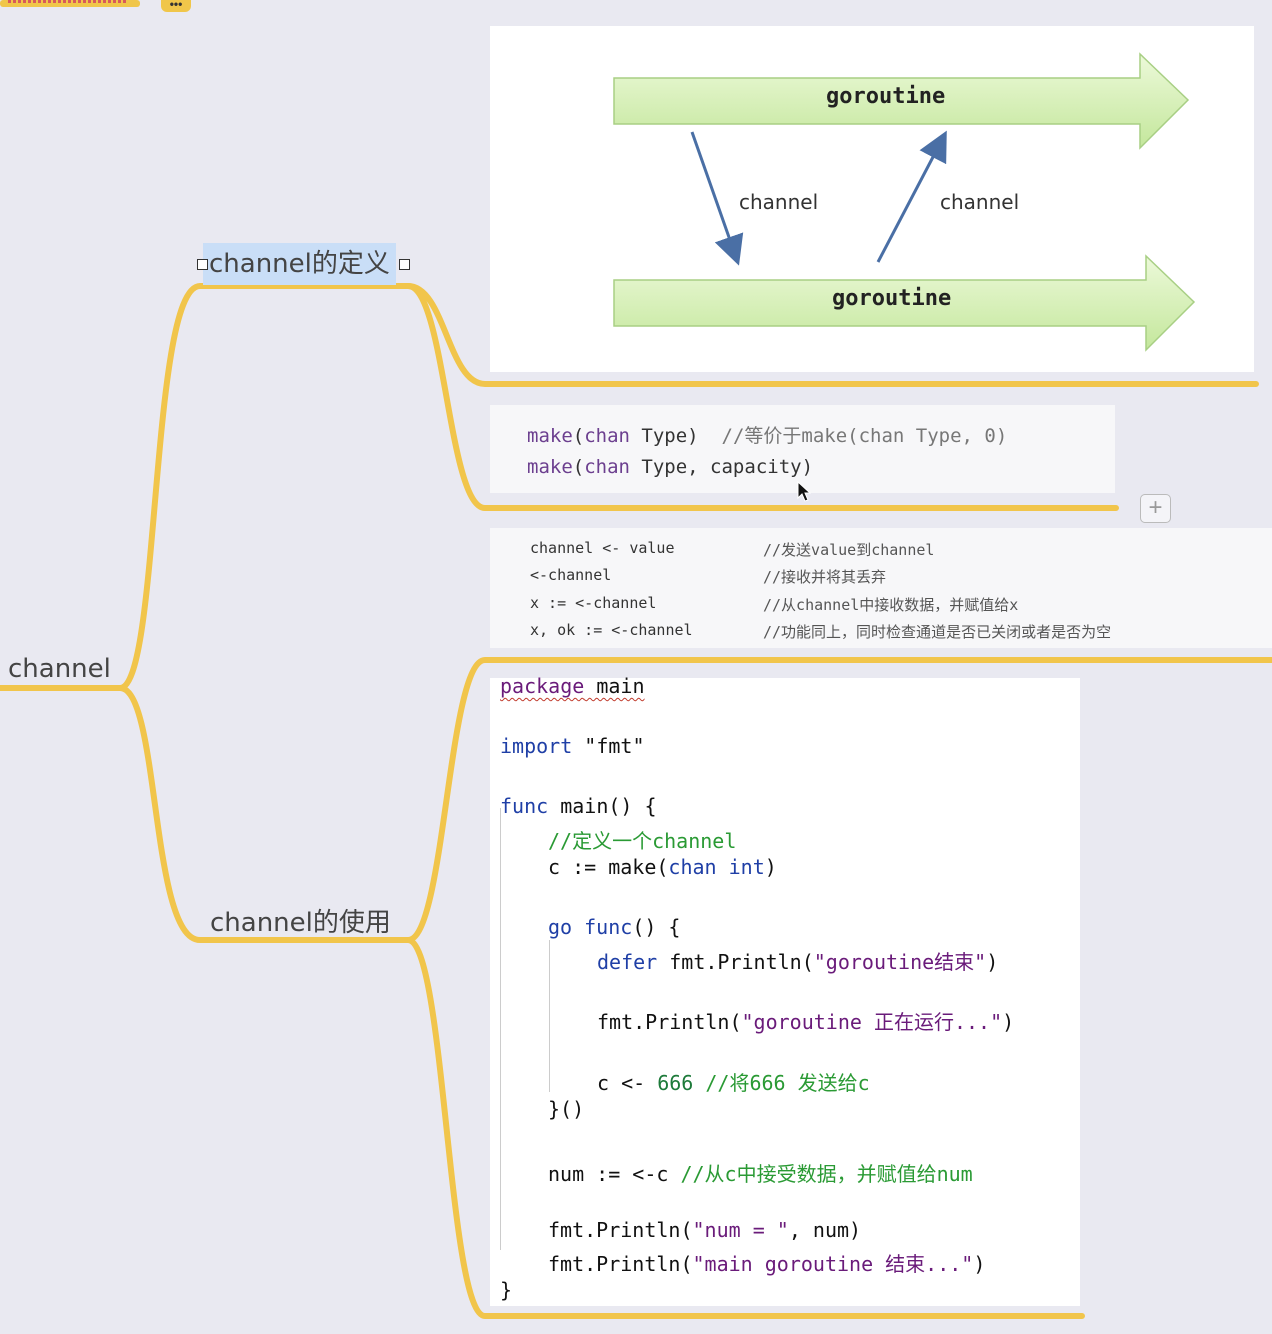 The width and height of the screenshot is (1272, 1334). Describe the element at coordinates (1155, 508) in the screenshot. I see `plus-icon: +` at that location.